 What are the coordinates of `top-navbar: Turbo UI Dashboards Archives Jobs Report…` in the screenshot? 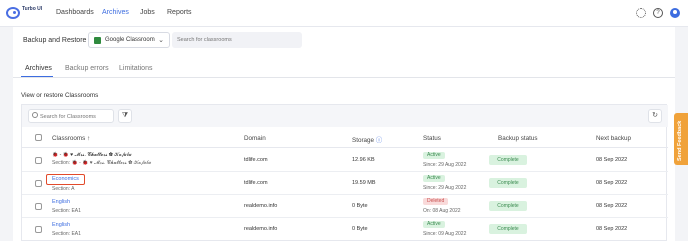 It's located at (344, 13).